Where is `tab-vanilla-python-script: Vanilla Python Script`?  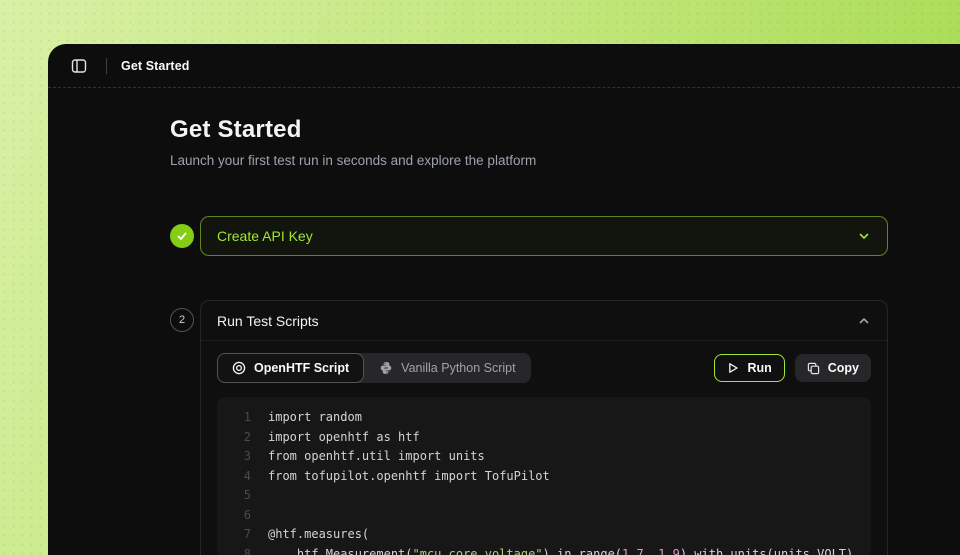
tab-vanilla-python-script: Vanilla Python Script is located at coordinates (447, 368).